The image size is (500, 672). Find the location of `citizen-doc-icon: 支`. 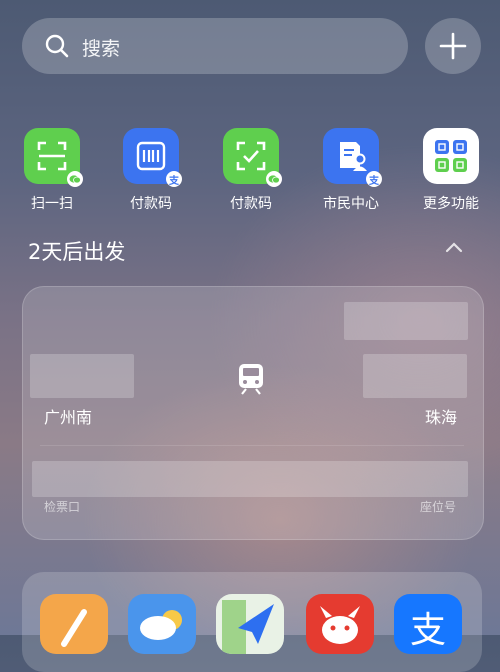

citizen-doc-icon: 支 is located at coordinates (352, 157).